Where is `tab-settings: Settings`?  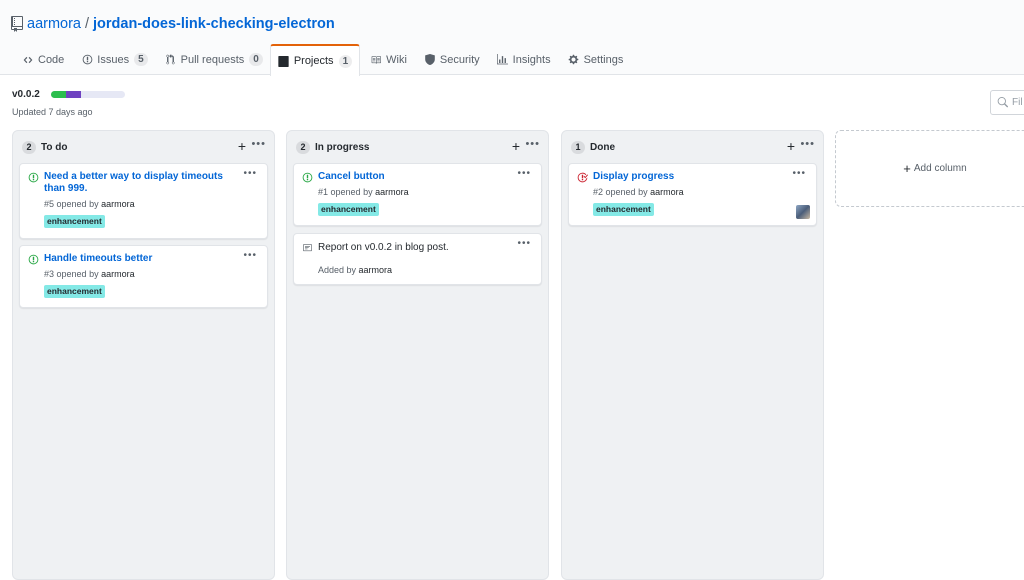
tab-settings: Settings is located at coordinates (594, 59).